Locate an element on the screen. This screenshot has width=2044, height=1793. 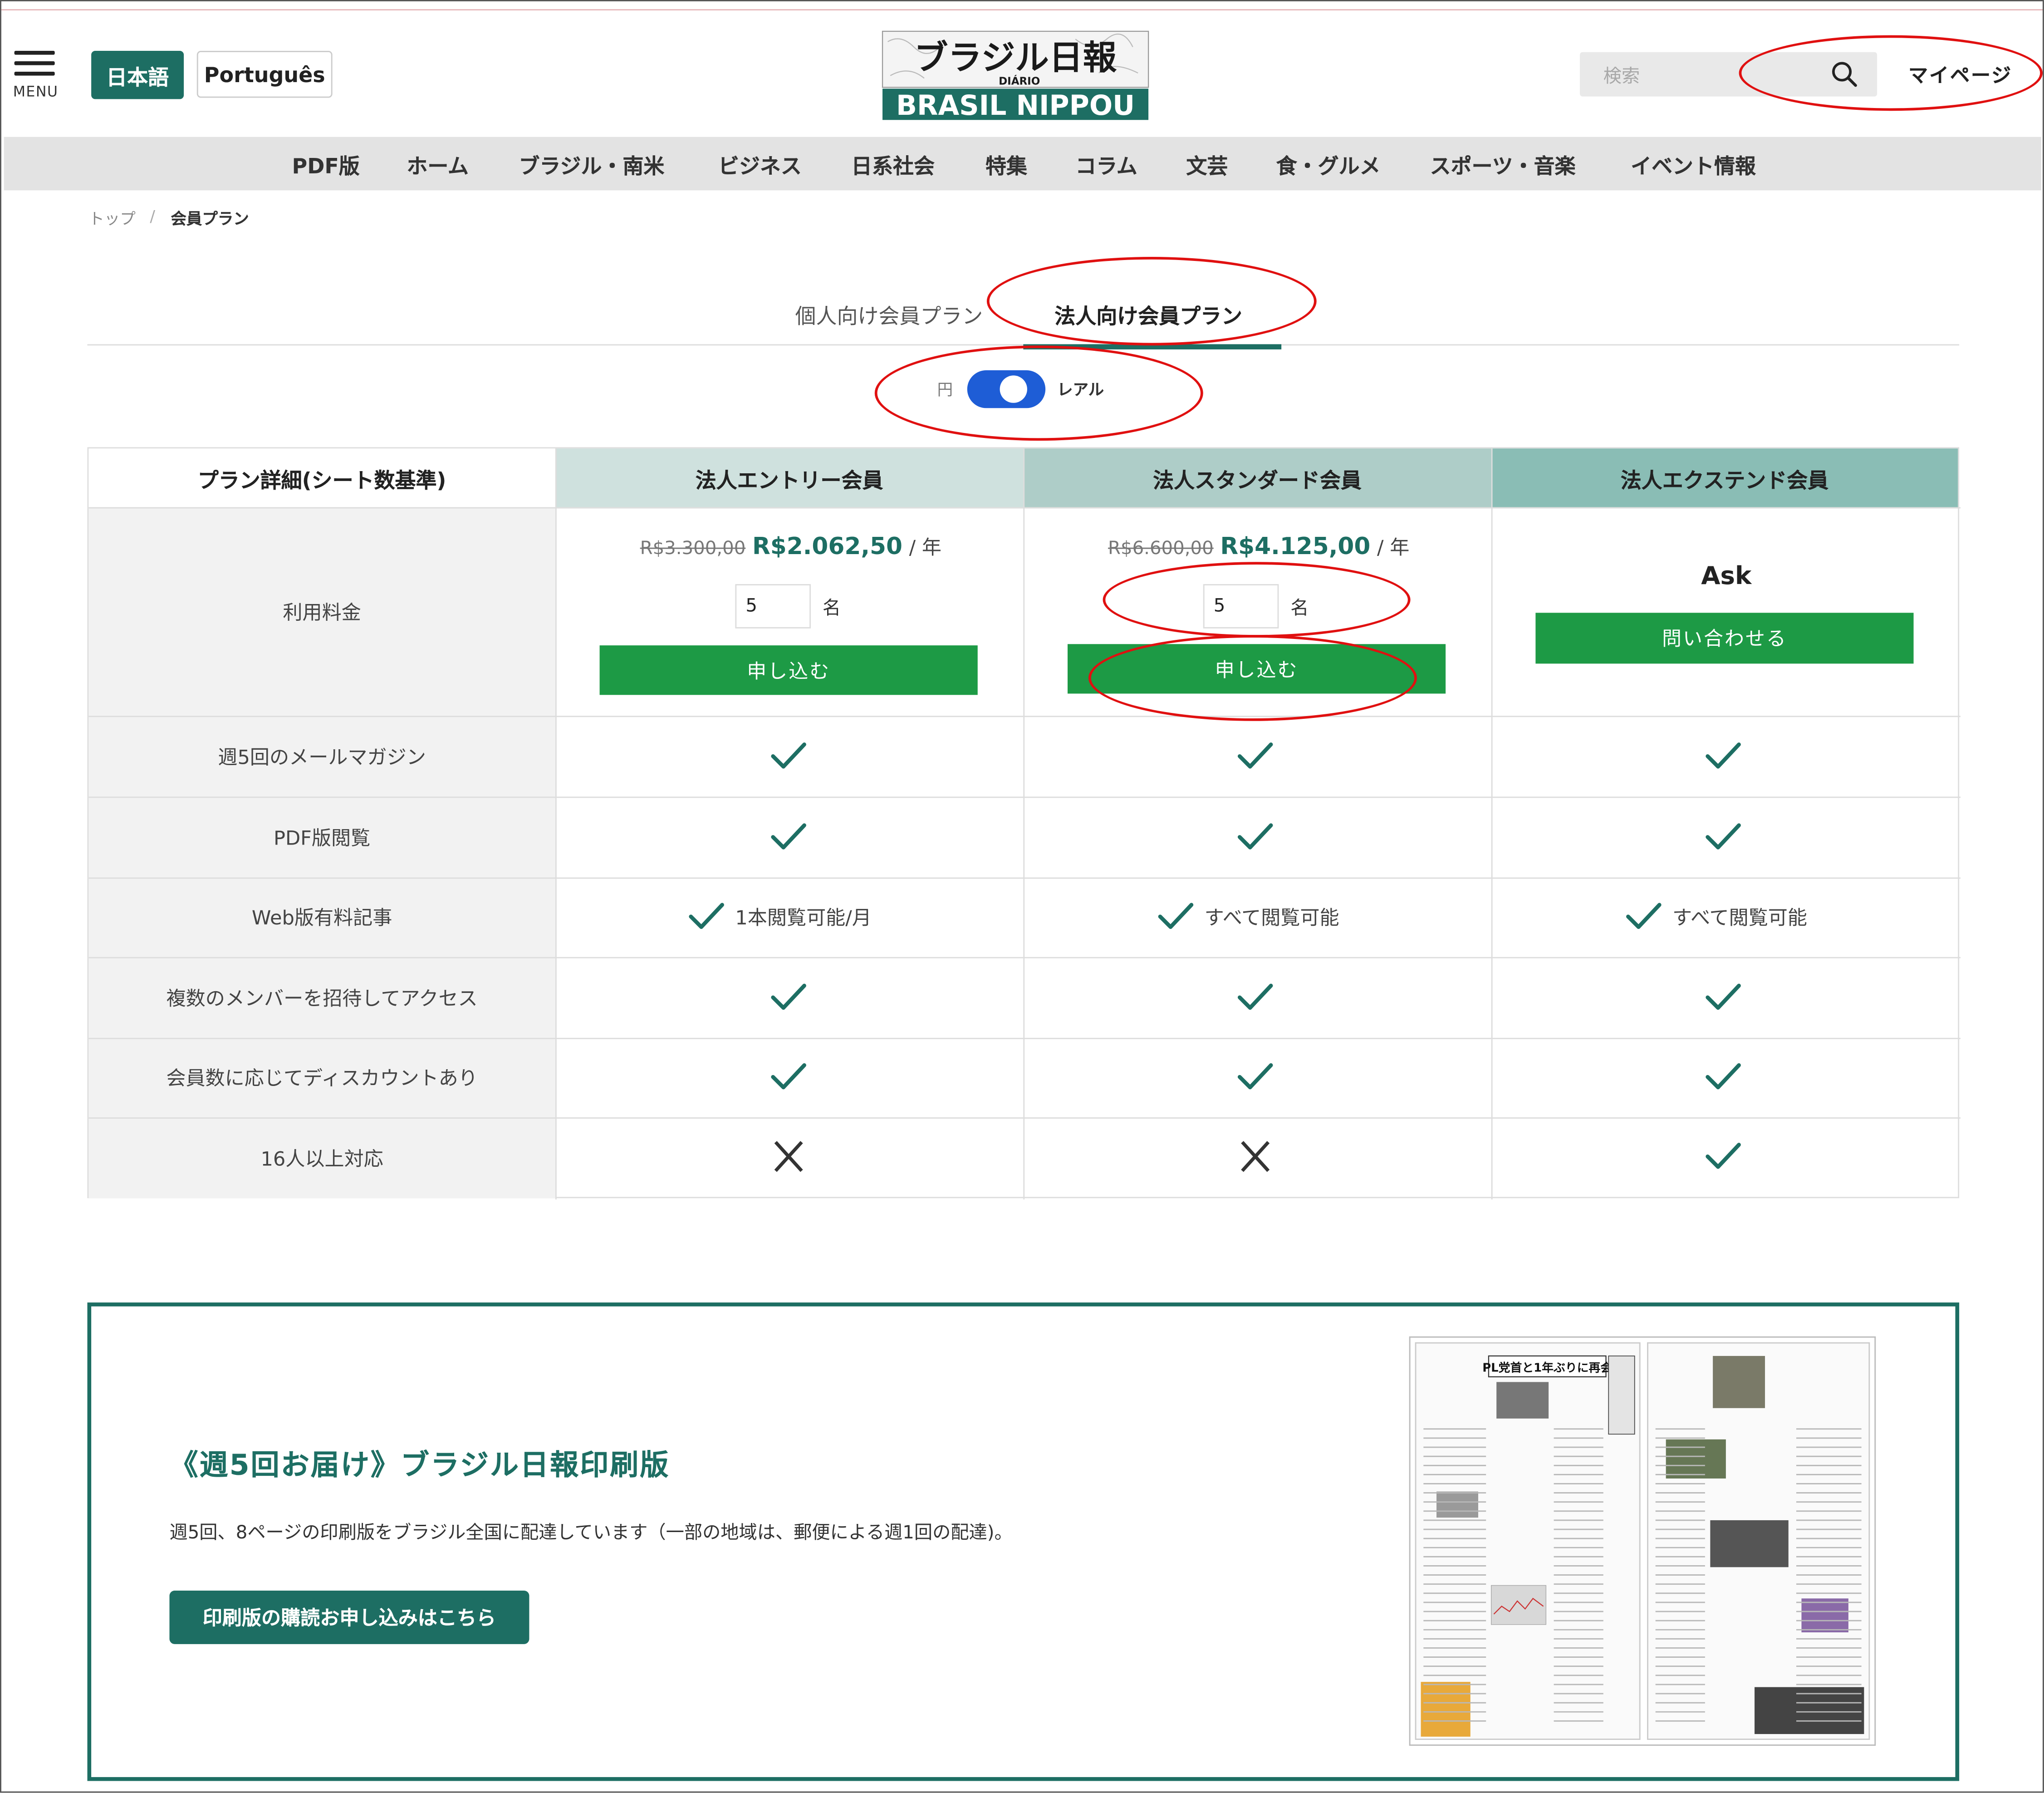
annotation-circle-currency-toggle is located at coordinates (1038, 393).